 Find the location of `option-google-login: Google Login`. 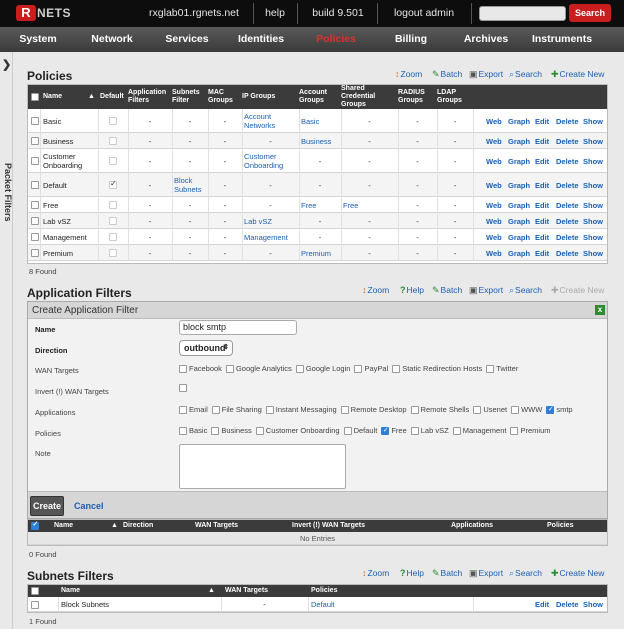

option-google-login: Google Login is located at coordinates (322, 368).